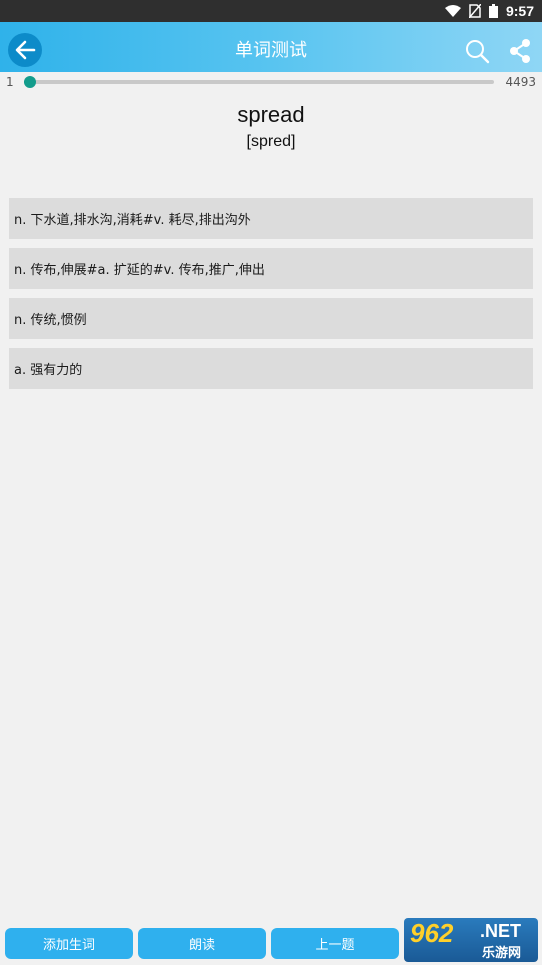 This screenshot has height=965, width=542. I want to click on search-button, so click(477, 51).